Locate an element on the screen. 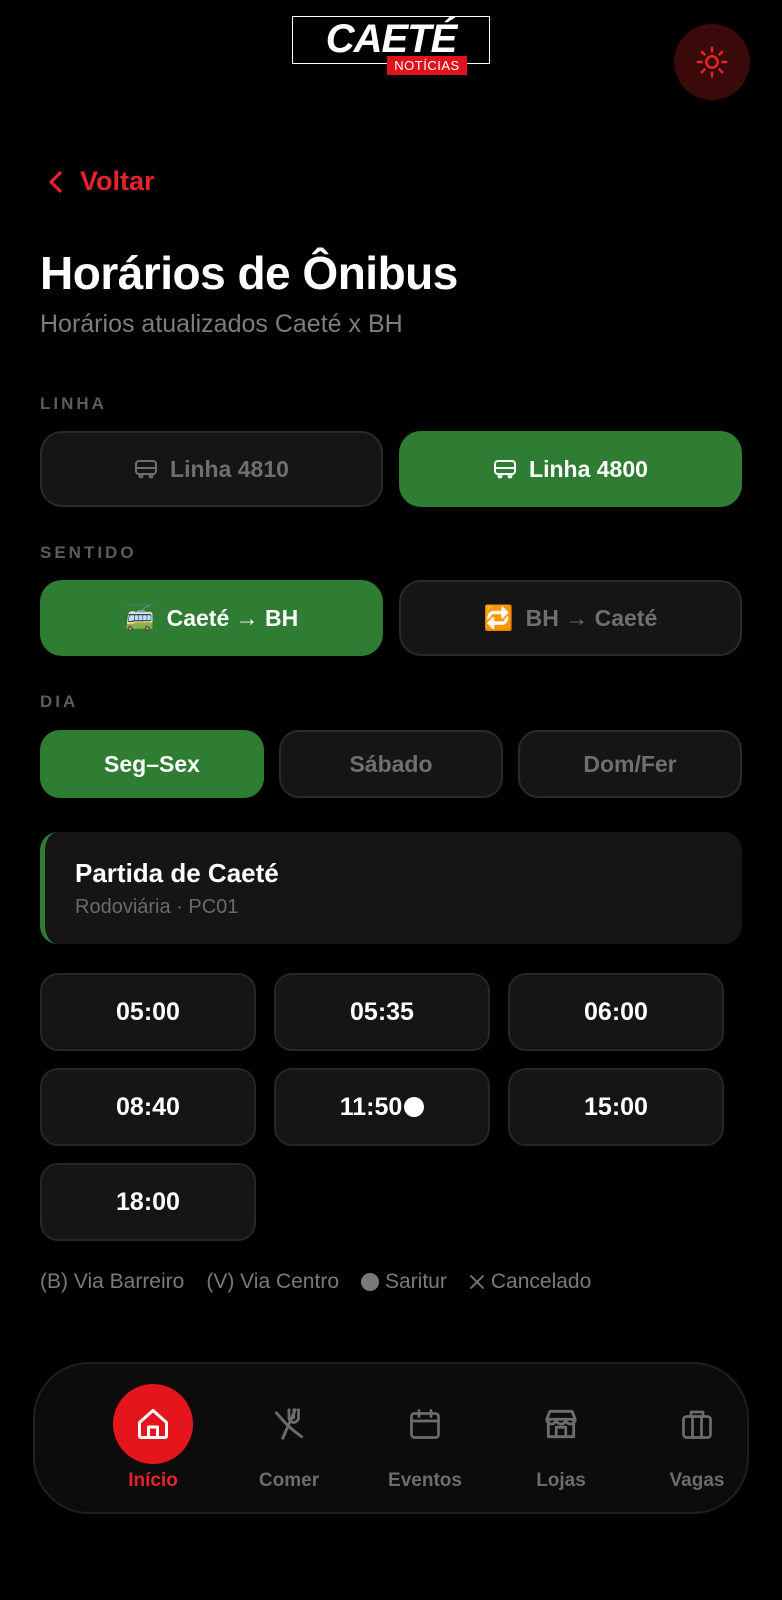 This screenshot has height=1600, width=782. nav-label-comer: Comer is located at coordinates (289, 1480).